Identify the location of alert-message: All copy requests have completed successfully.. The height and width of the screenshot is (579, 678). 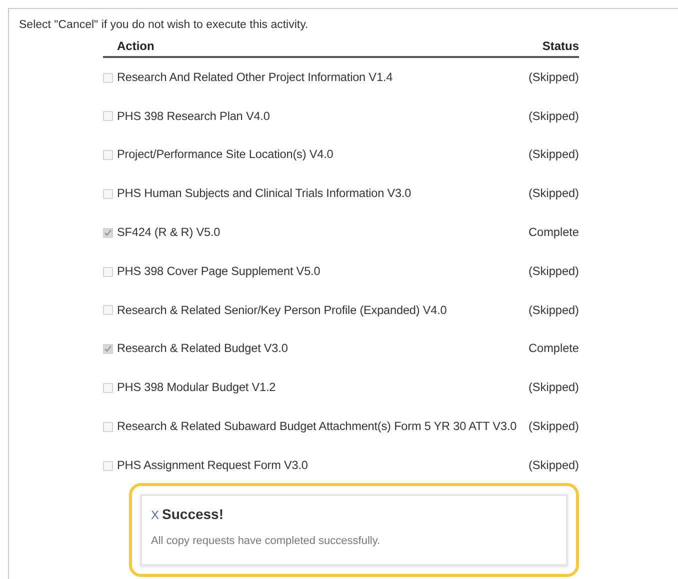
(266, 542).